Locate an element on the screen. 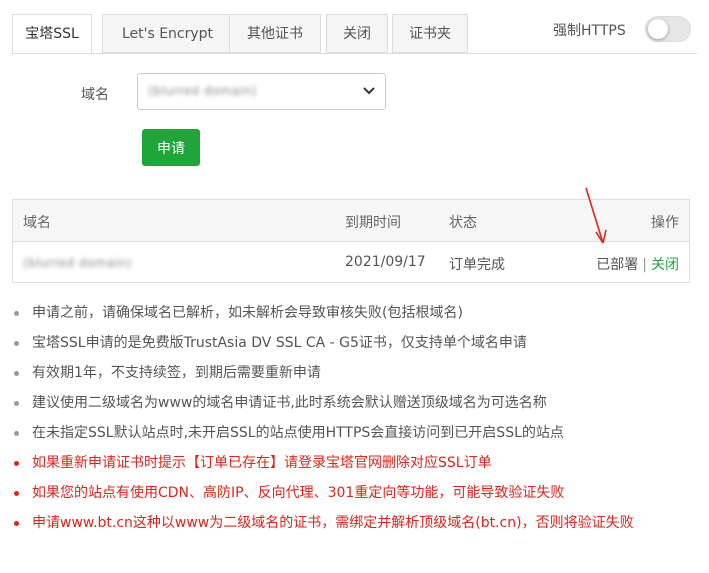  chevron-down-icon is located at coordinates (369, 91).